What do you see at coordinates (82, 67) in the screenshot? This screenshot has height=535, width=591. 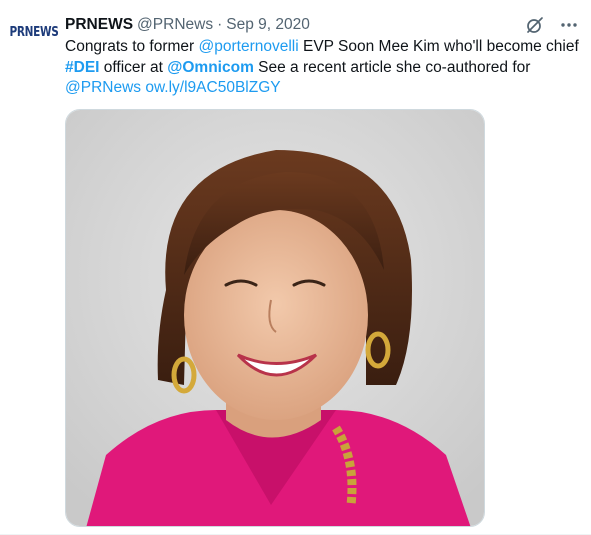 I see `hashtag-dei: #DEI` at bounding box center [82, 67].